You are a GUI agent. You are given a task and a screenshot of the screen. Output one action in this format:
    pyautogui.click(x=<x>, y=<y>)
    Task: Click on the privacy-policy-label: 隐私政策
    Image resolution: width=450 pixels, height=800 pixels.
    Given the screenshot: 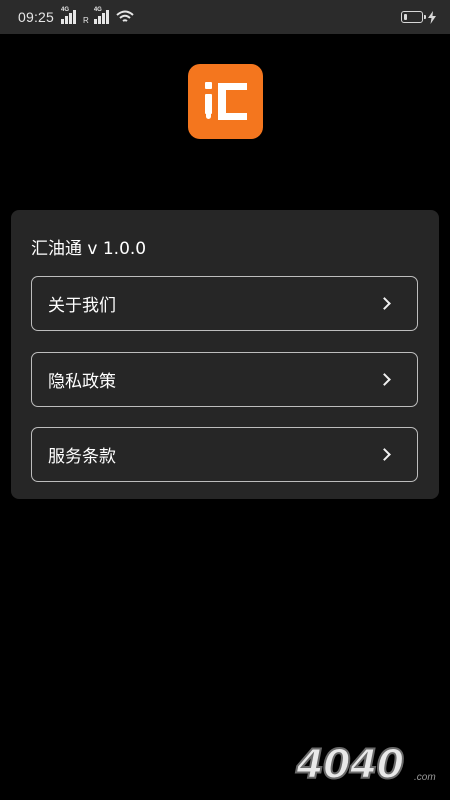 What is the action you would take?
    pyautogui.click(x=82, y=382)
    